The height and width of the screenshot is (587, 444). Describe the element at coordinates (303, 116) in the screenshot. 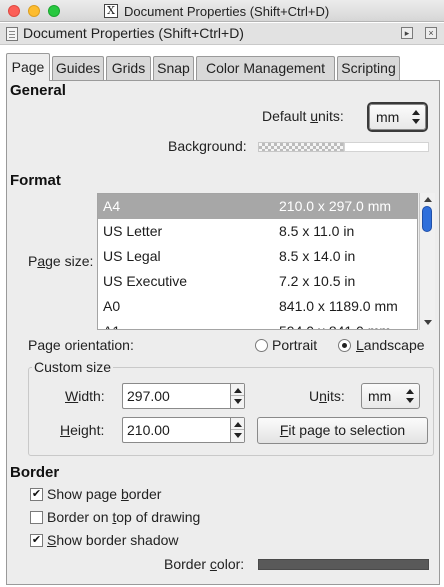

I see `default-units-label: Default units:` at that location.